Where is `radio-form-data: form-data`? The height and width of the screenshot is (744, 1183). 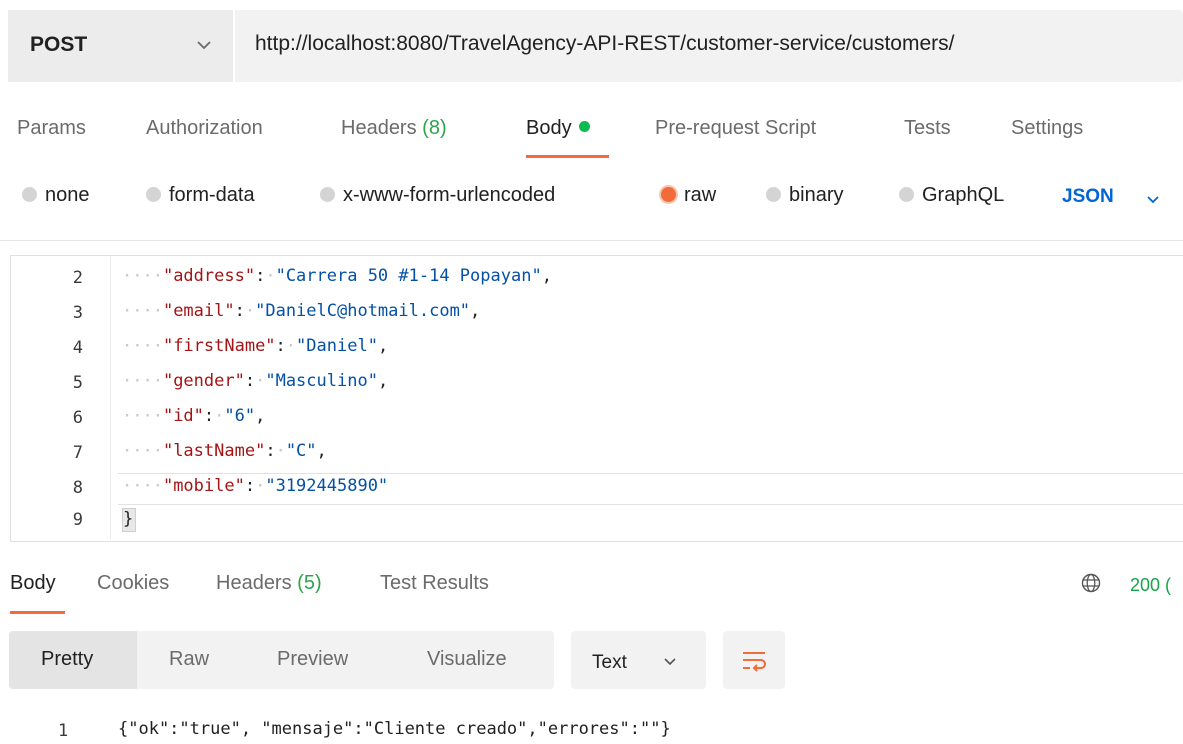
radio-form-data: form-data is located at coordinates (200, 199).